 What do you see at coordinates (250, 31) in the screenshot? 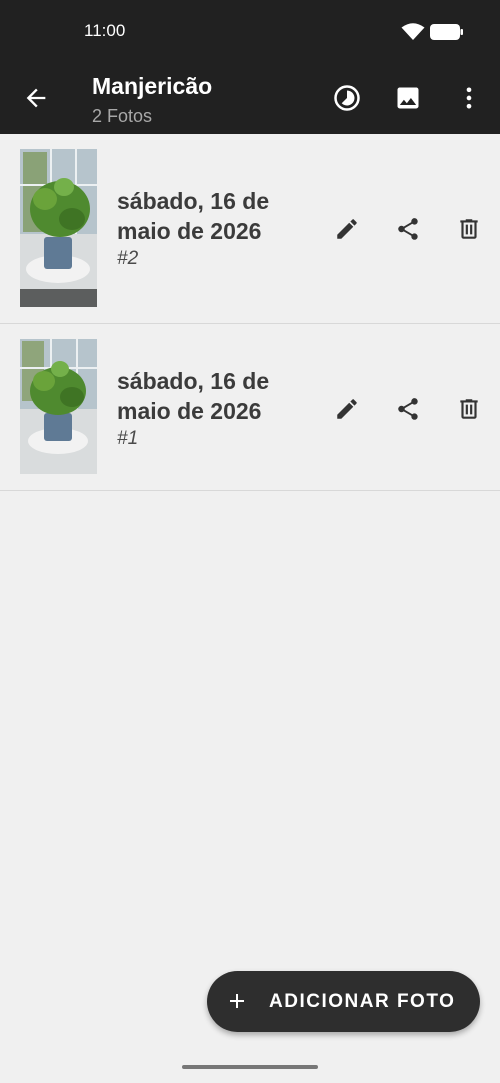
I see `status-bar: 11:00` at bounding box center [250, 31].